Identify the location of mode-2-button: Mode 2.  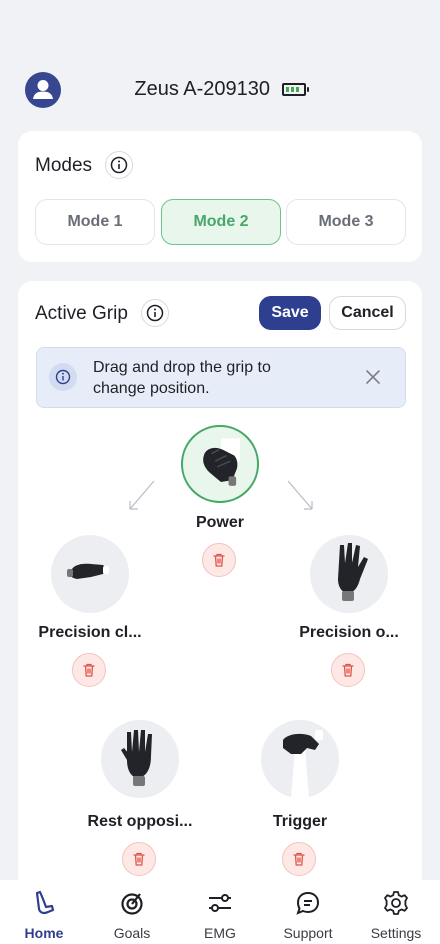
(221, 222).